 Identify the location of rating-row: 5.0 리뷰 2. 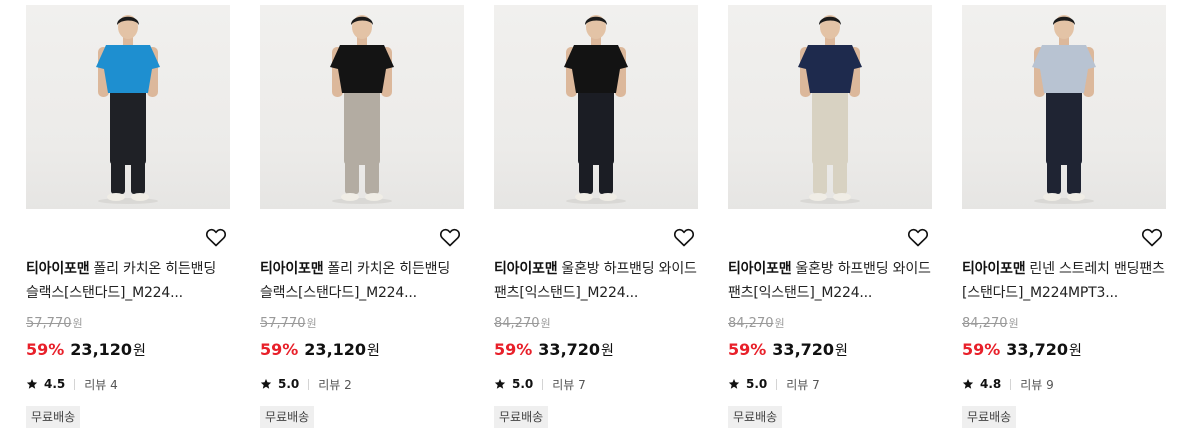
(306, 384).